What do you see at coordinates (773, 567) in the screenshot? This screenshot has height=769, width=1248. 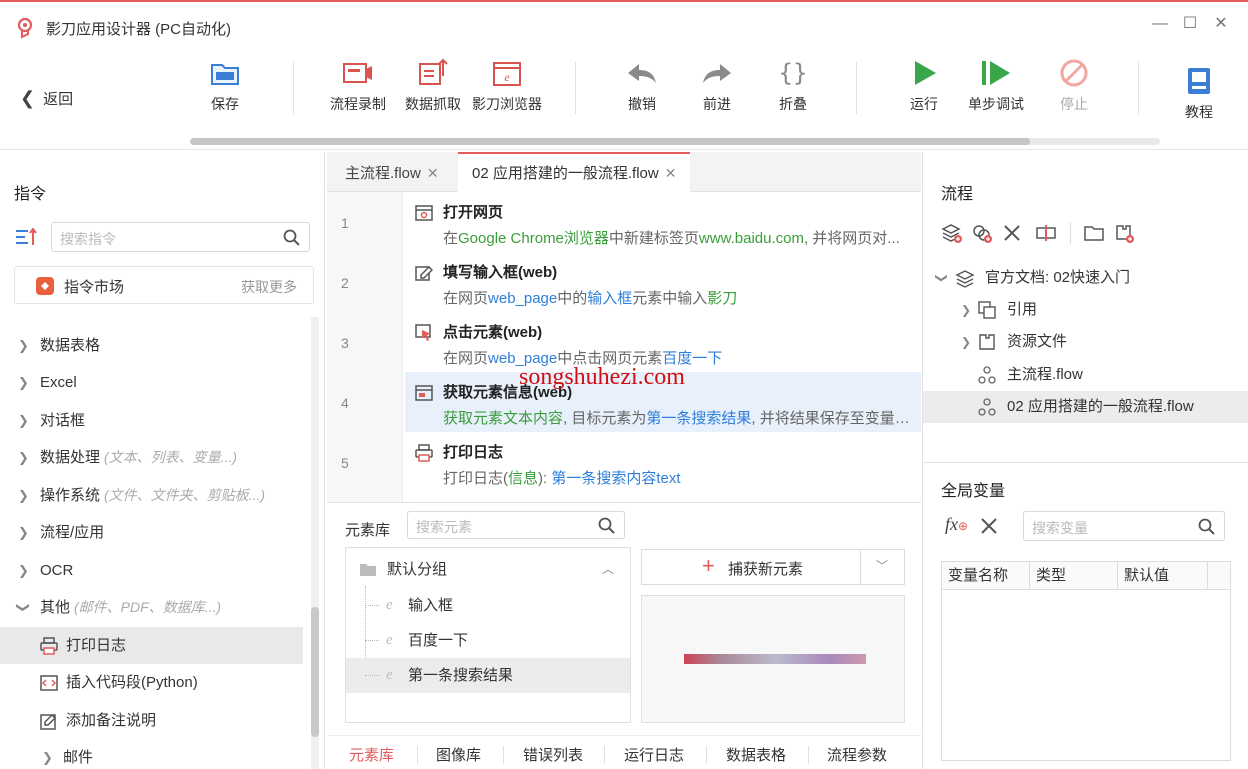 I see `capture-element-button: + 捕获新元素 ﹀` at bounding box center [773, 567].